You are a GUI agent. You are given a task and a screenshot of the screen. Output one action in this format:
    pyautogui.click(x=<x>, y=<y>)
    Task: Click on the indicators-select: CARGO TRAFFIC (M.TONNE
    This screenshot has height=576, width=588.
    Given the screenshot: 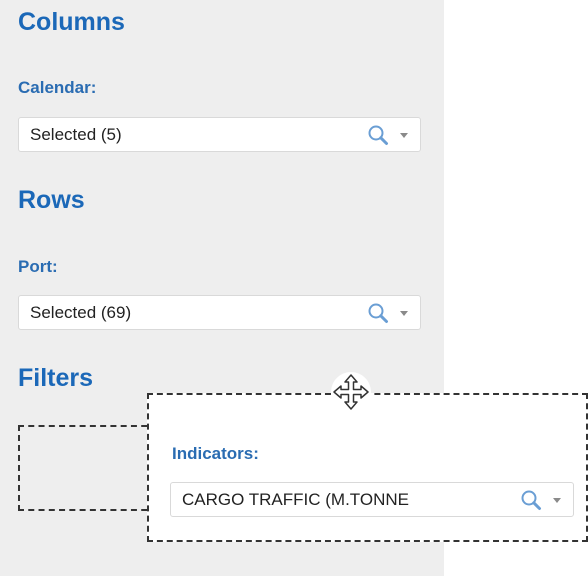 What is the action you would take?
    pyautogui.click(x=372, y=499)
    